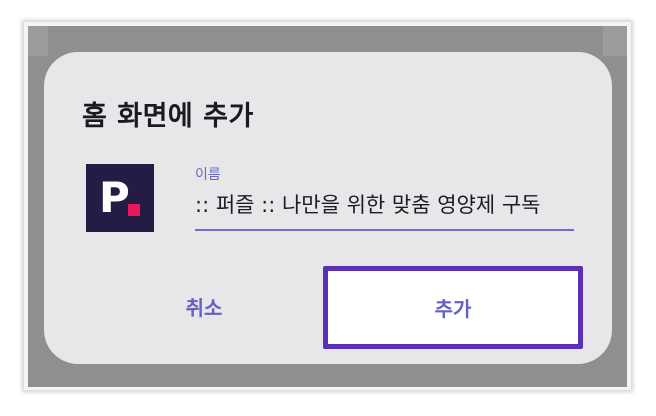 The width and height of the screenshot is (656, 416). Describe the element at coordinates (384, 205) in the screenshot. I see `name-input: :: 퍼즐 :: 나만을 위한 맞춤 영양제 구독` at that location.